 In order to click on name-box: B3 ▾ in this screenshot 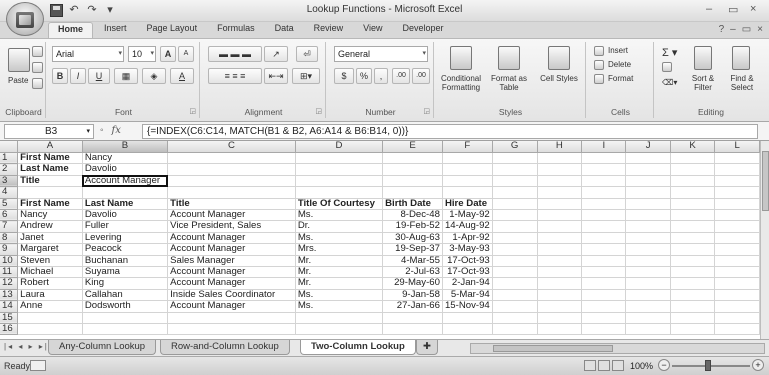, I will do `click(49, 131)`.